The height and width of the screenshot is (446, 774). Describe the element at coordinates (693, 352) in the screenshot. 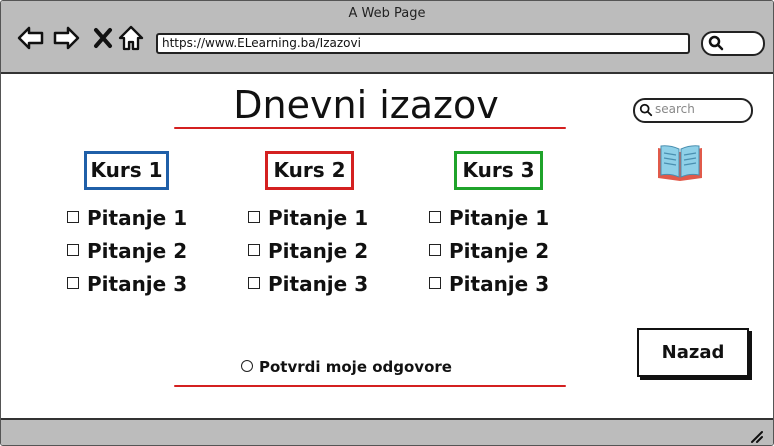

I see `back-button: Nazad` at that location.